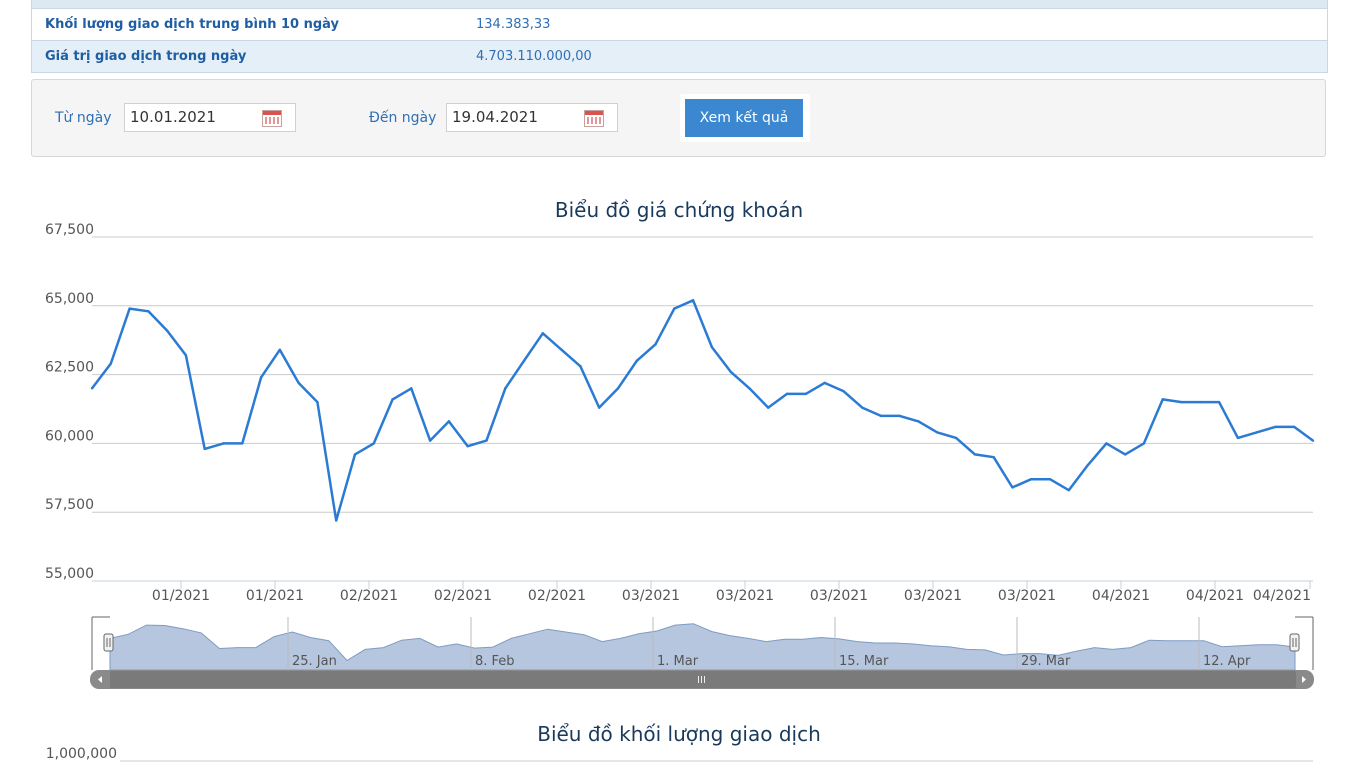  I want to click on navigator-date-label: 15. Mar, so click(864, 661).